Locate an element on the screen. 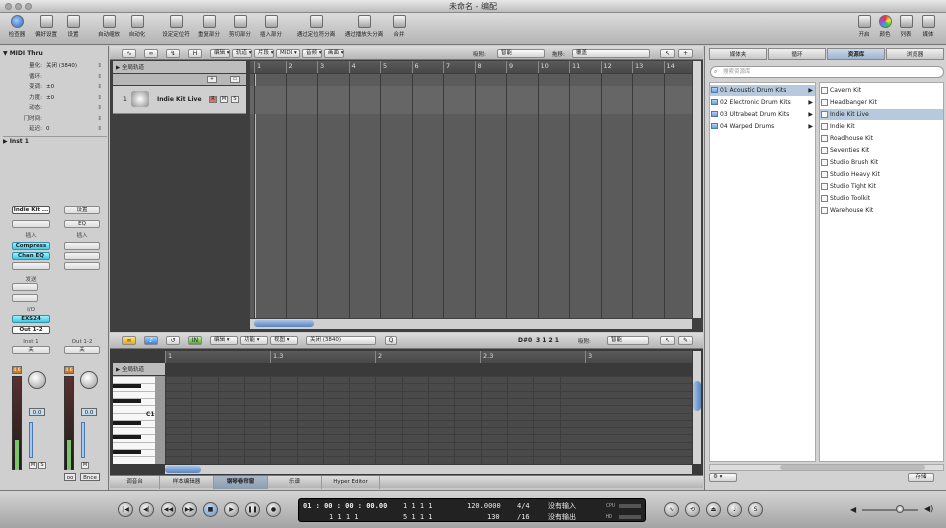 The image size is (946, 528). media-tab: 浏览器 is located at coordinates (915, 54).